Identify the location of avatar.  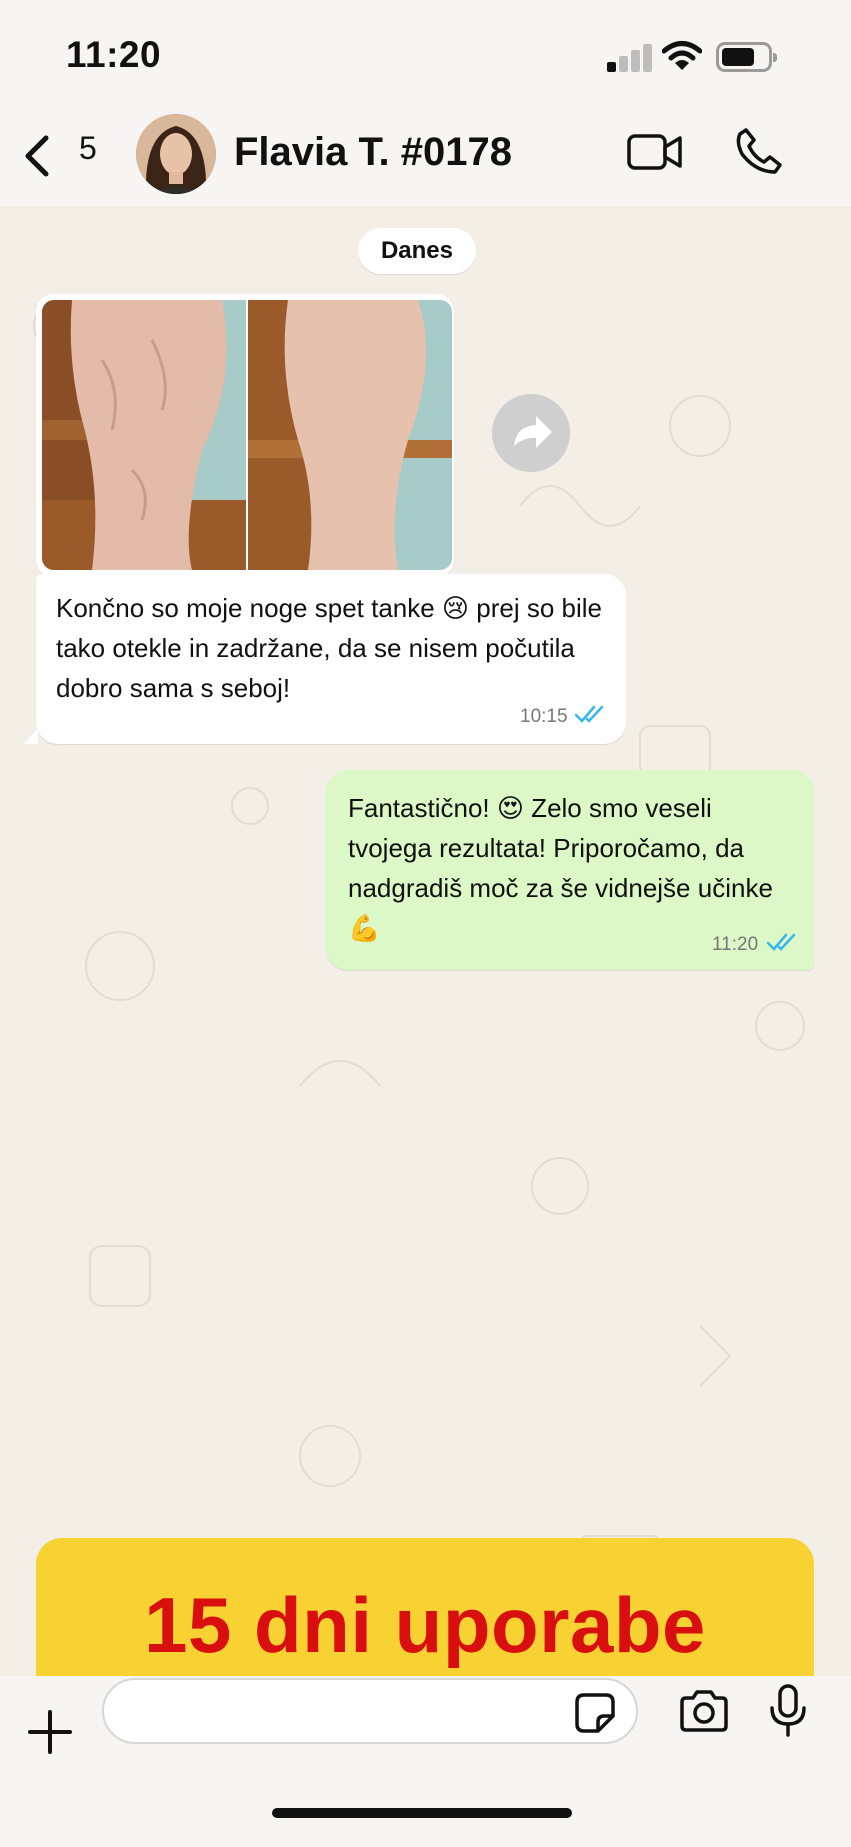
(176, 154).